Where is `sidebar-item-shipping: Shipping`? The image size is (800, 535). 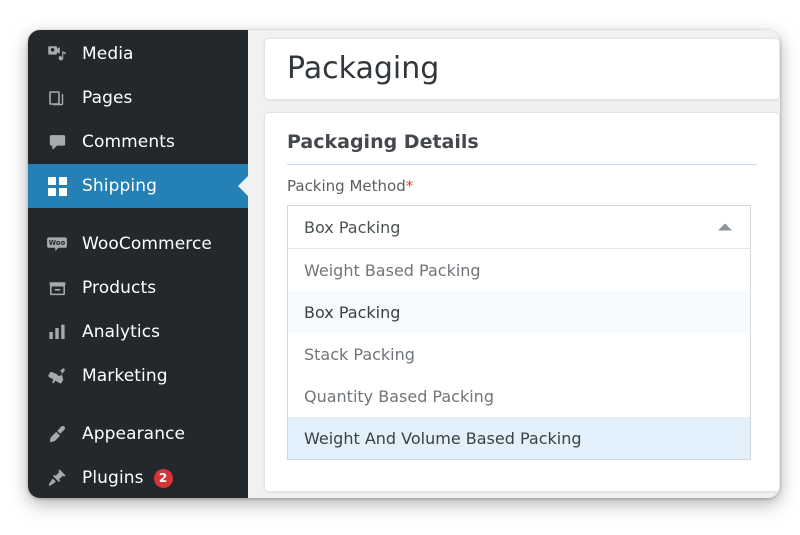
sidebar-item-shipping: Shipping is located at coordinates (138, 186).